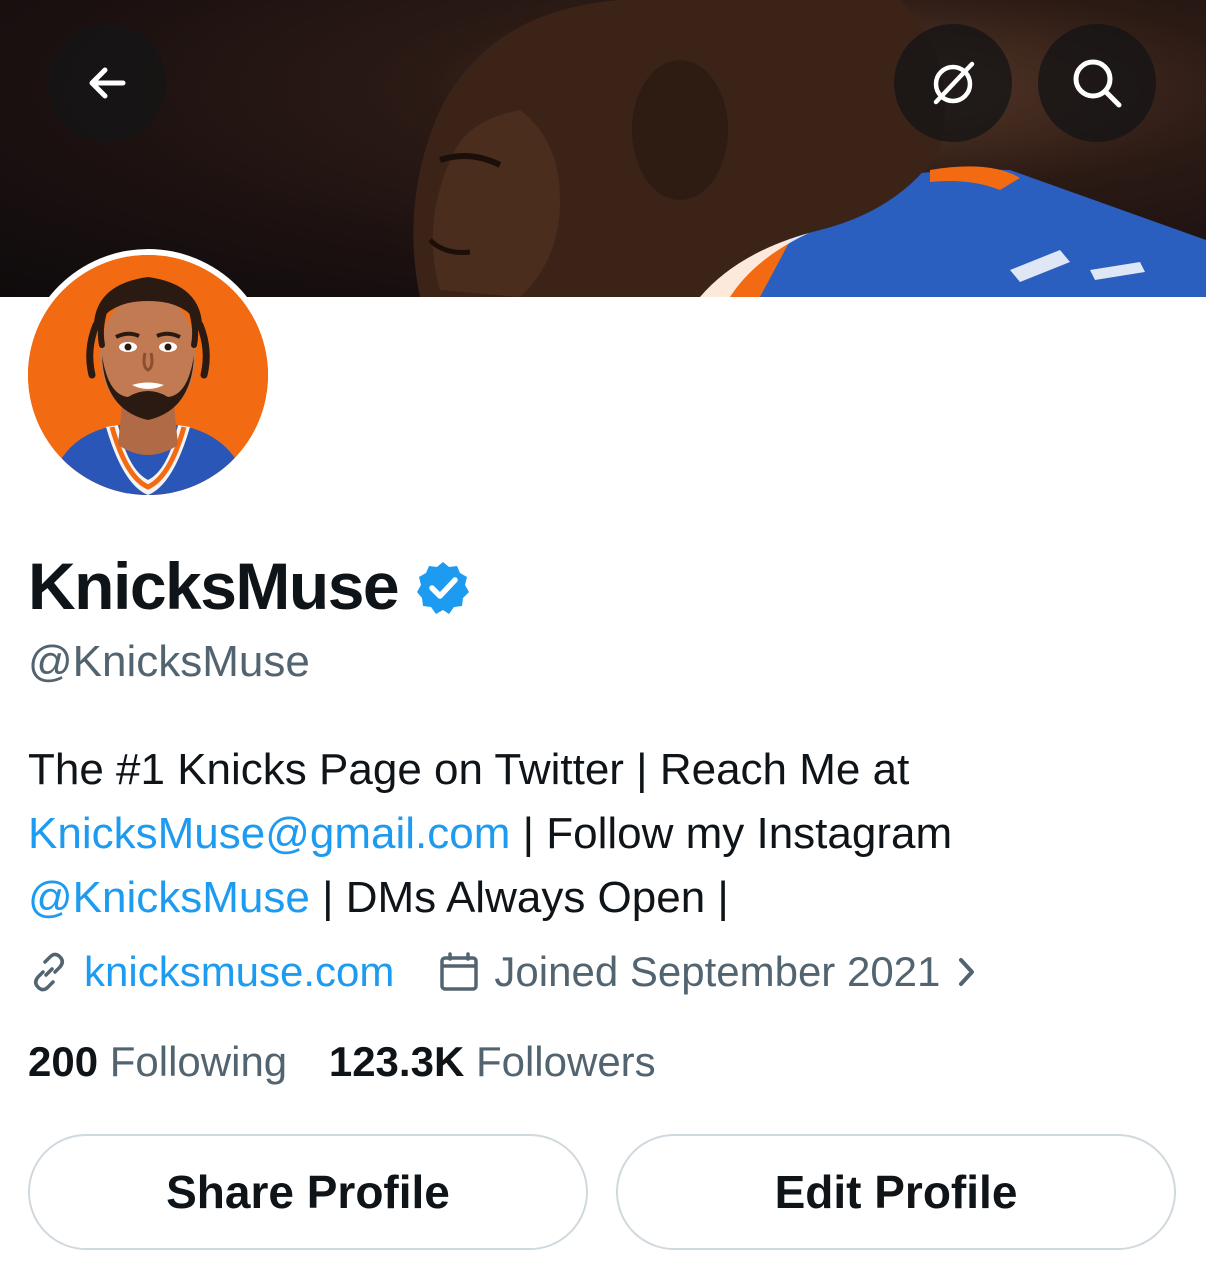  I want to click on followers-label: Followers, so click(565, 1061).